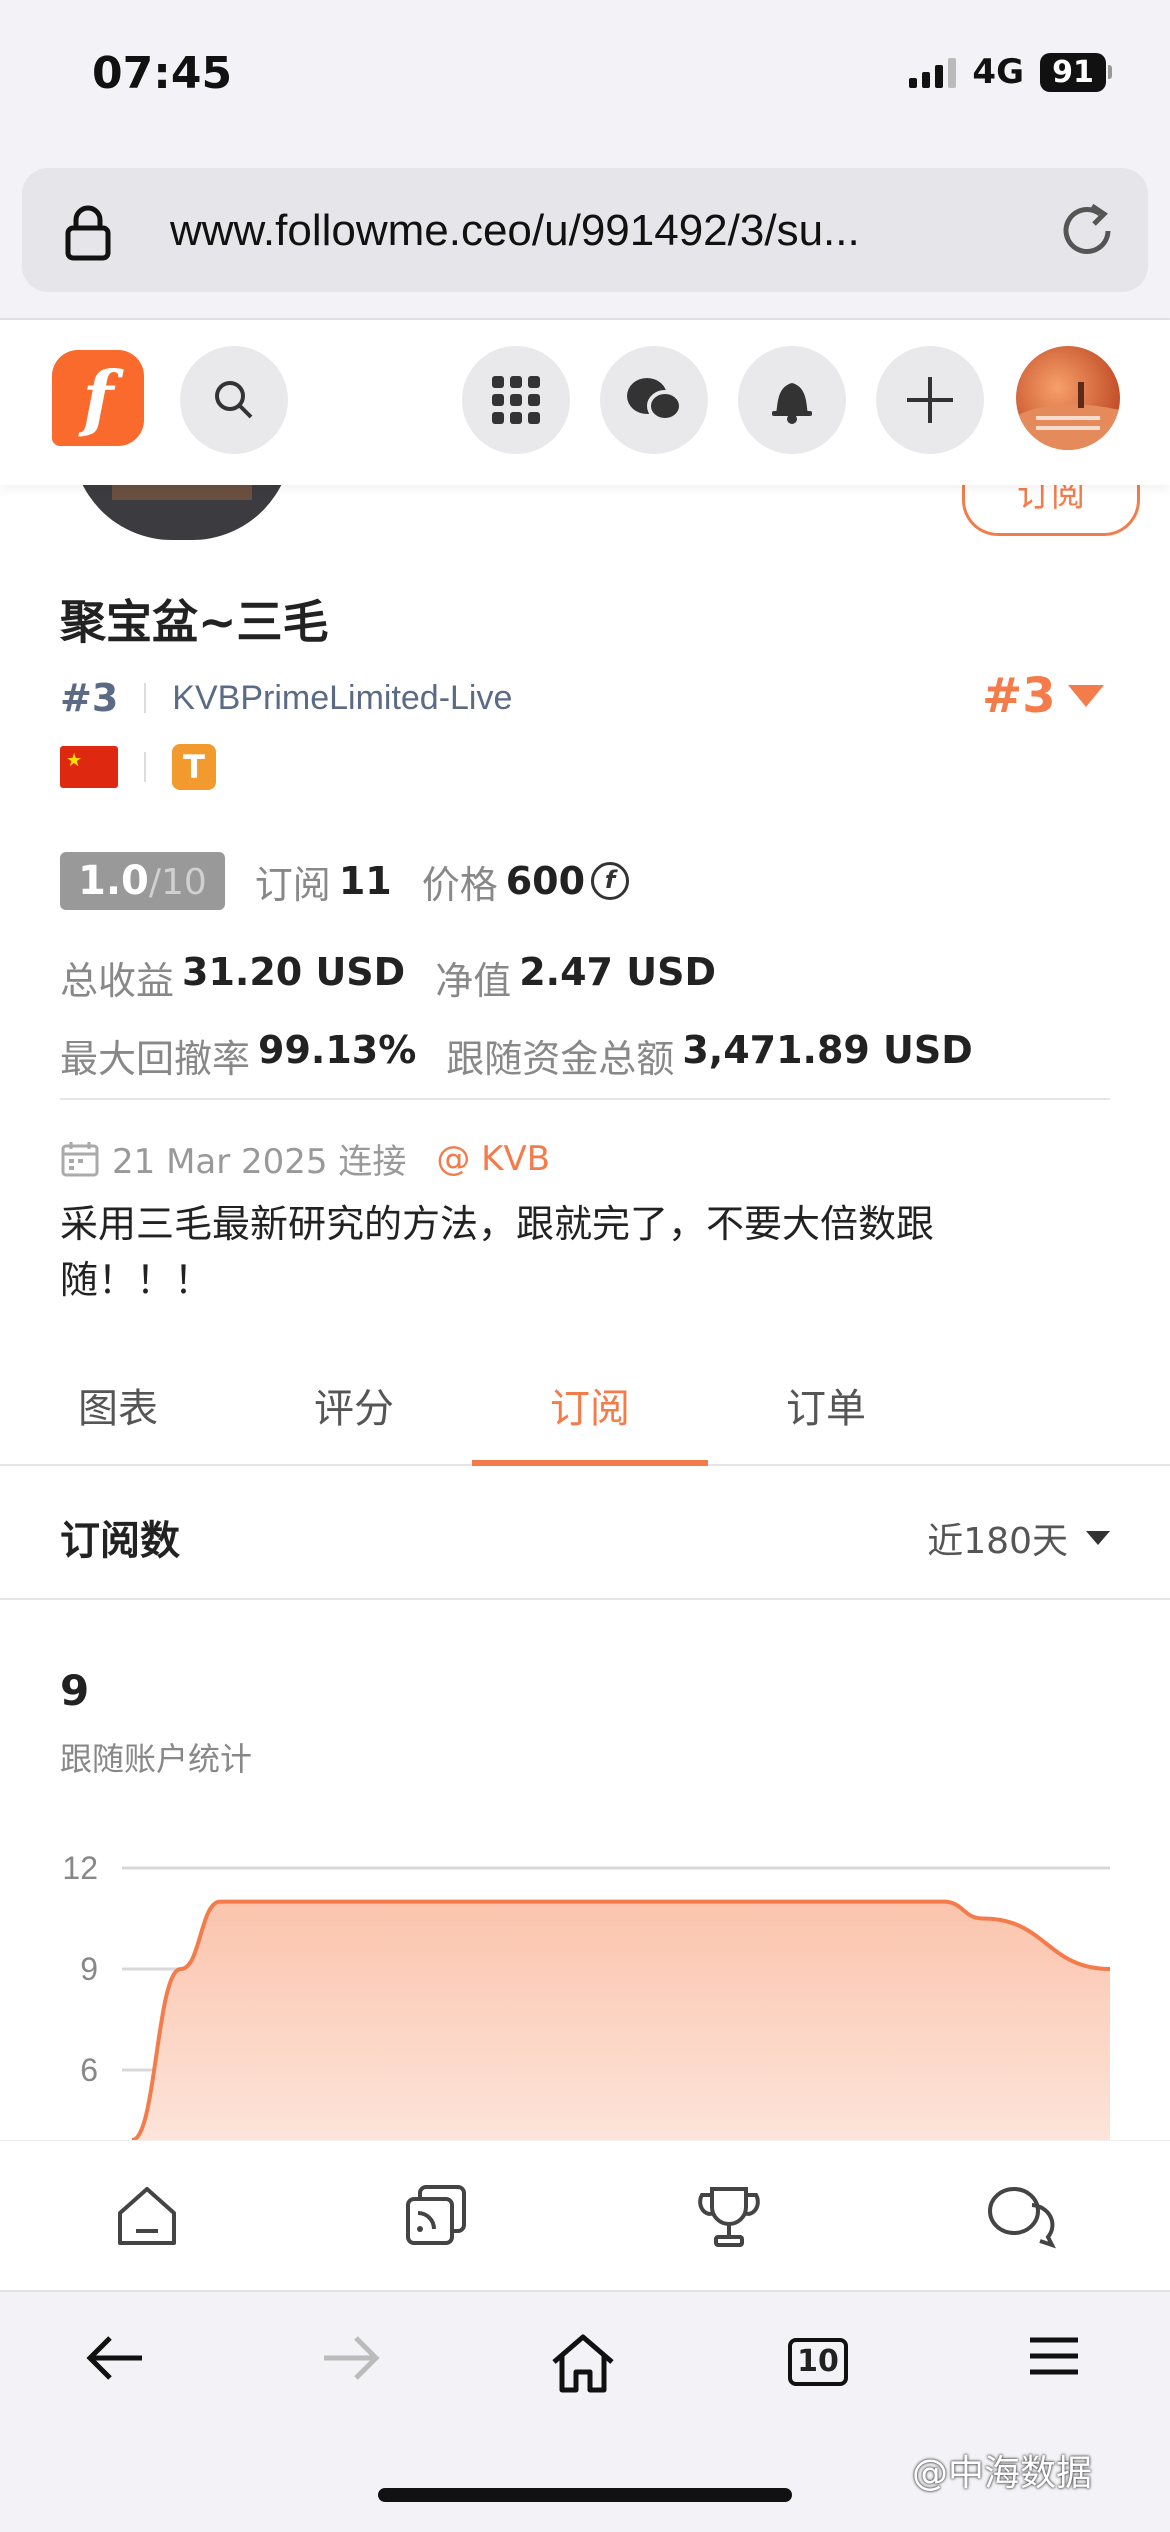  I want to click on price-value: 600, so click(545, 881).